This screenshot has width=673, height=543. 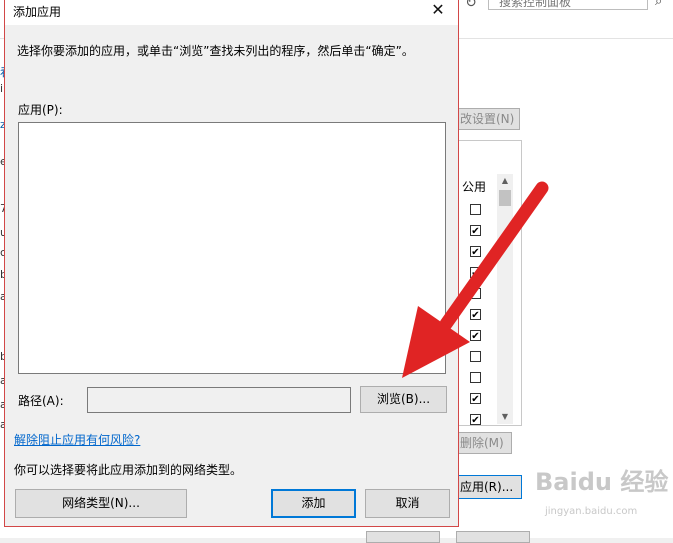 I want to click on scroll-down-icon: ▼, so click(x=505, y=416).